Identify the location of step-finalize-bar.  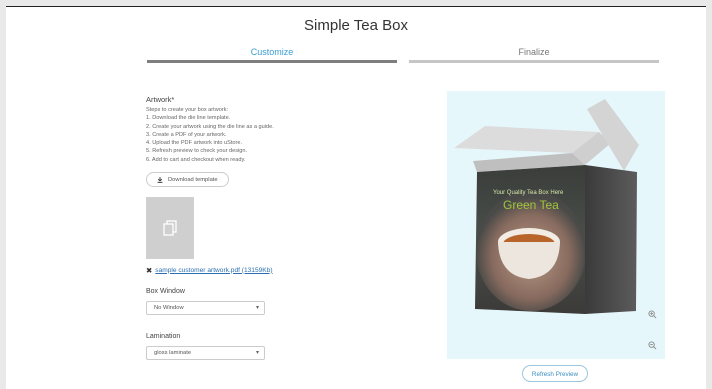
(534, 61).